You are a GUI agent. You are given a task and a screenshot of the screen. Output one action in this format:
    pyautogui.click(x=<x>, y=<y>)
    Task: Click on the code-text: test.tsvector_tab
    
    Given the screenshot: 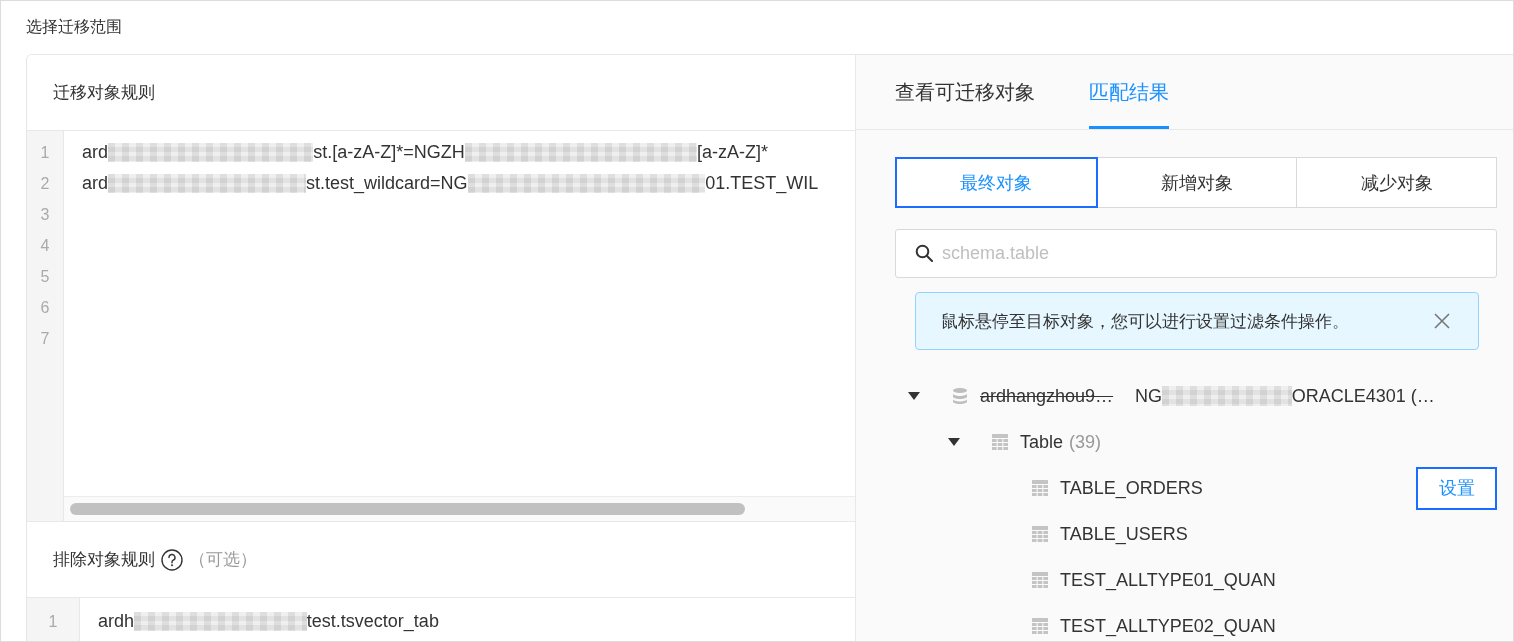 What is the action you would take?
    pyautogui.click(x=372, y=621)
    